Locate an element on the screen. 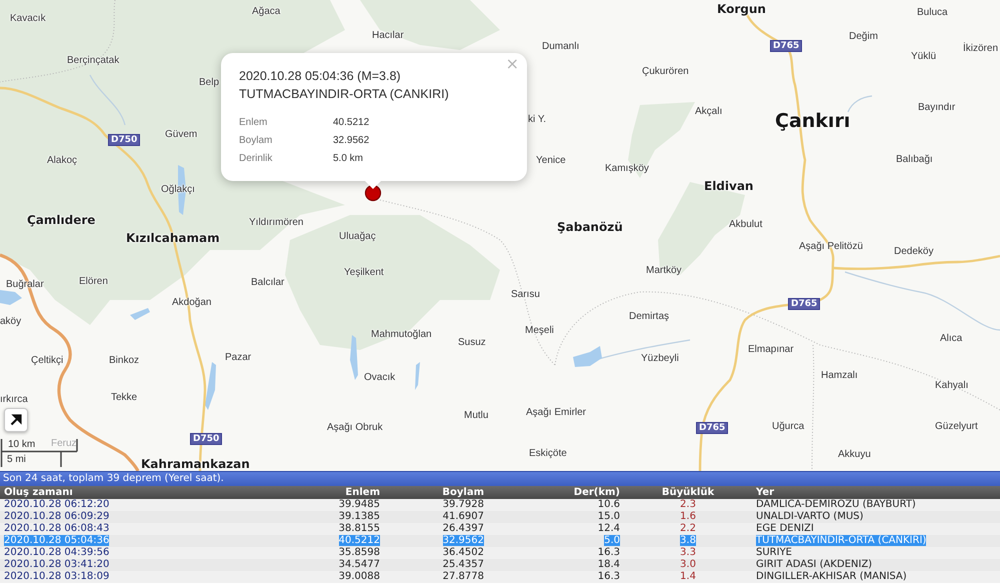 This screenshot has height=584, width=1000. village-label: Martköy is located at coordinates (664, 270).